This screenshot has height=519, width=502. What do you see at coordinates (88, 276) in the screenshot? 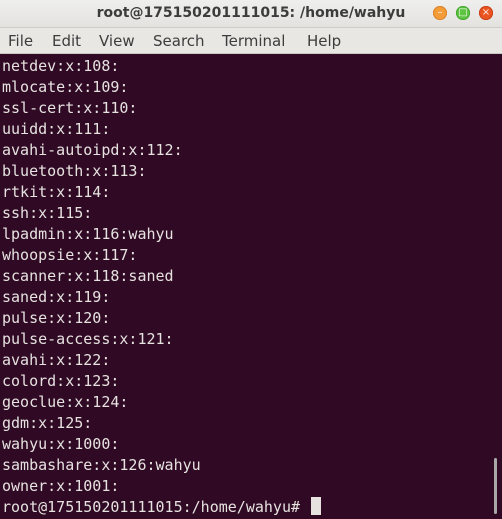
I see `output-line: scanner:x:118:saned` at bounding box center [88, 276].